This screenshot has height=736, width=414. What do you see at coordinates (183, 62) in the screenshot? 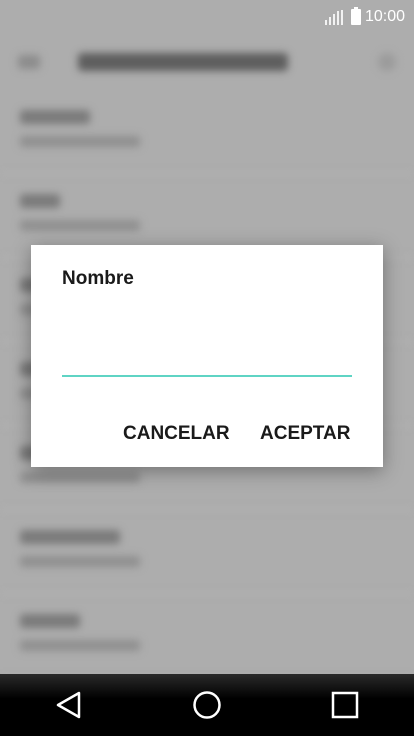
I see `background-title` at bounding box center [183, 62].